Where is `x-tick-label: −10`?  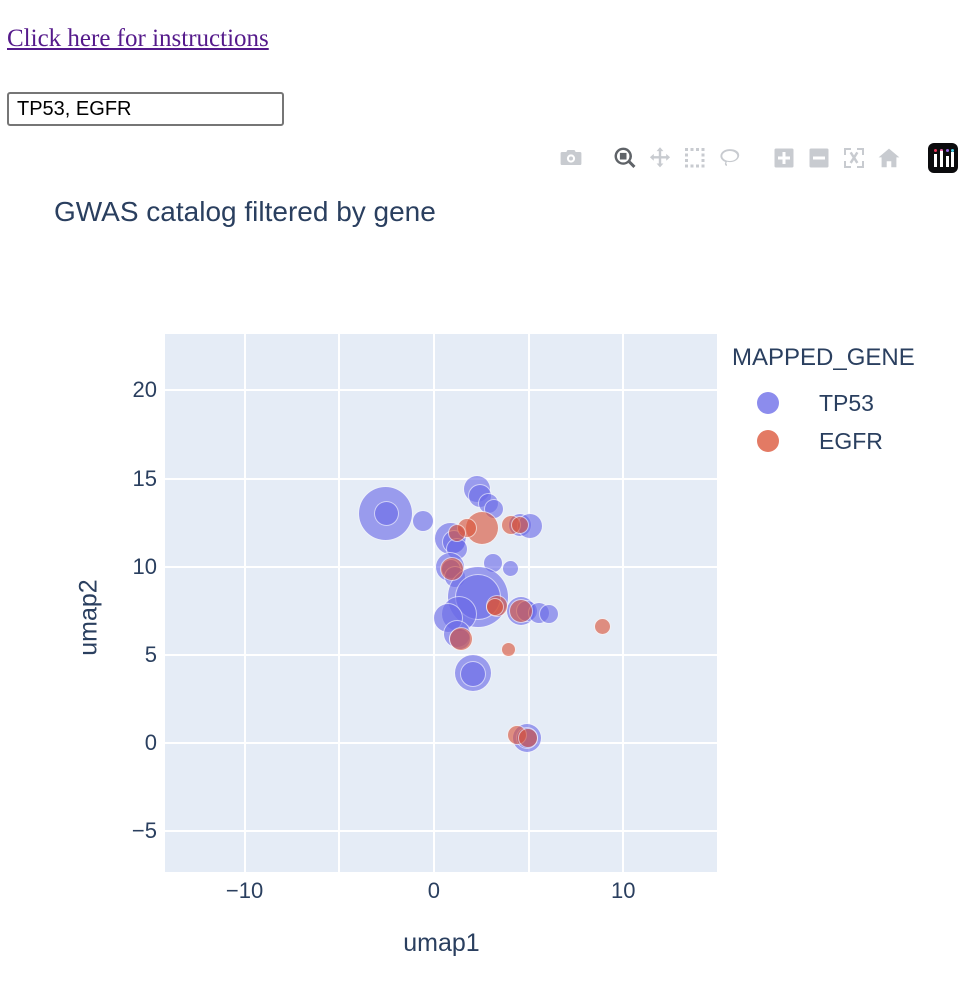 x-tick-label: −10 is located at coordinates (244, 890).